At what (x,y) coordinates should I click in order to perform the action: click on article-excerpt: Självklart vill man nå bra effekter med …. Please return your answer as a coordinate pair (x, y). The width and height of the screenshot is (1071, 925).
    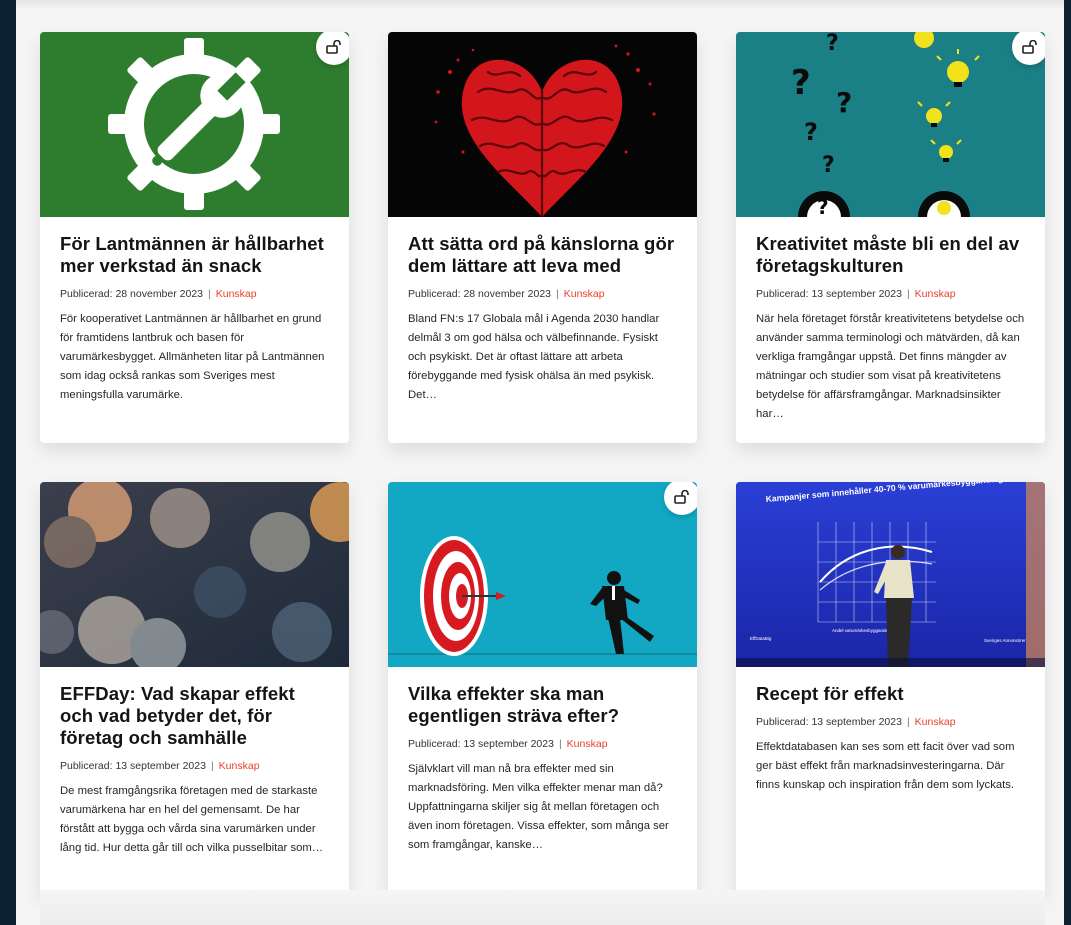
    Looking at the image, I should click on (538, 807).